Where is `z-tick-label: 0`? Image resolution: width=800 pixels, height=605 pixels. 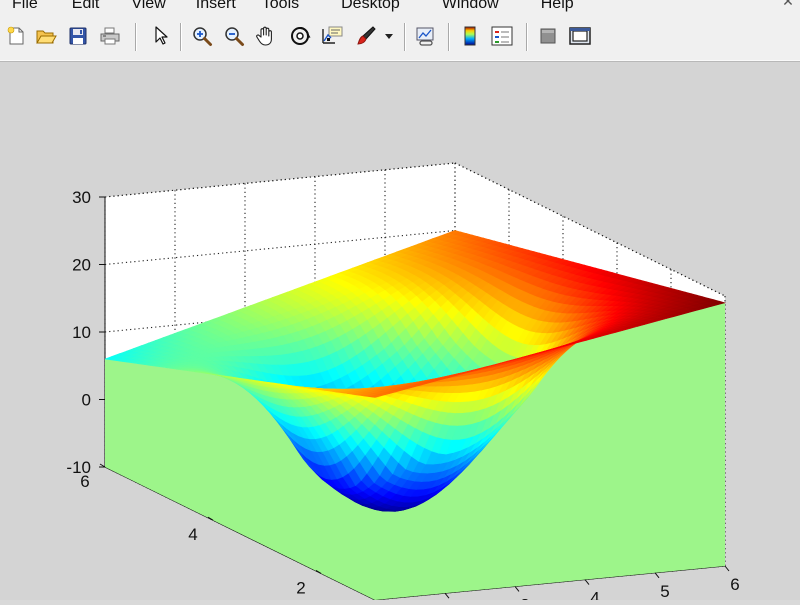 z-tick-label: 0 is located at coordinates (86, 400).